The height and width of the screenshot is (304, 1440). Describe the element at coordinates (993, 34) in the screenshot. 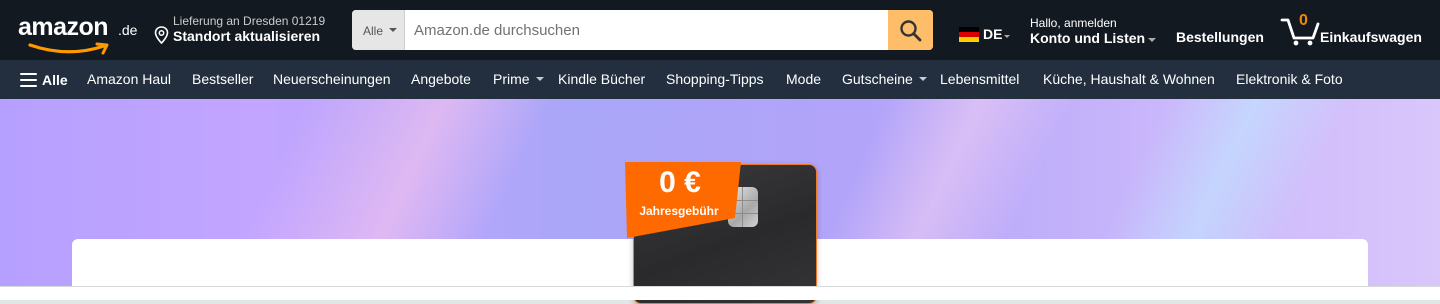

I see `language-code: DE` at that location.